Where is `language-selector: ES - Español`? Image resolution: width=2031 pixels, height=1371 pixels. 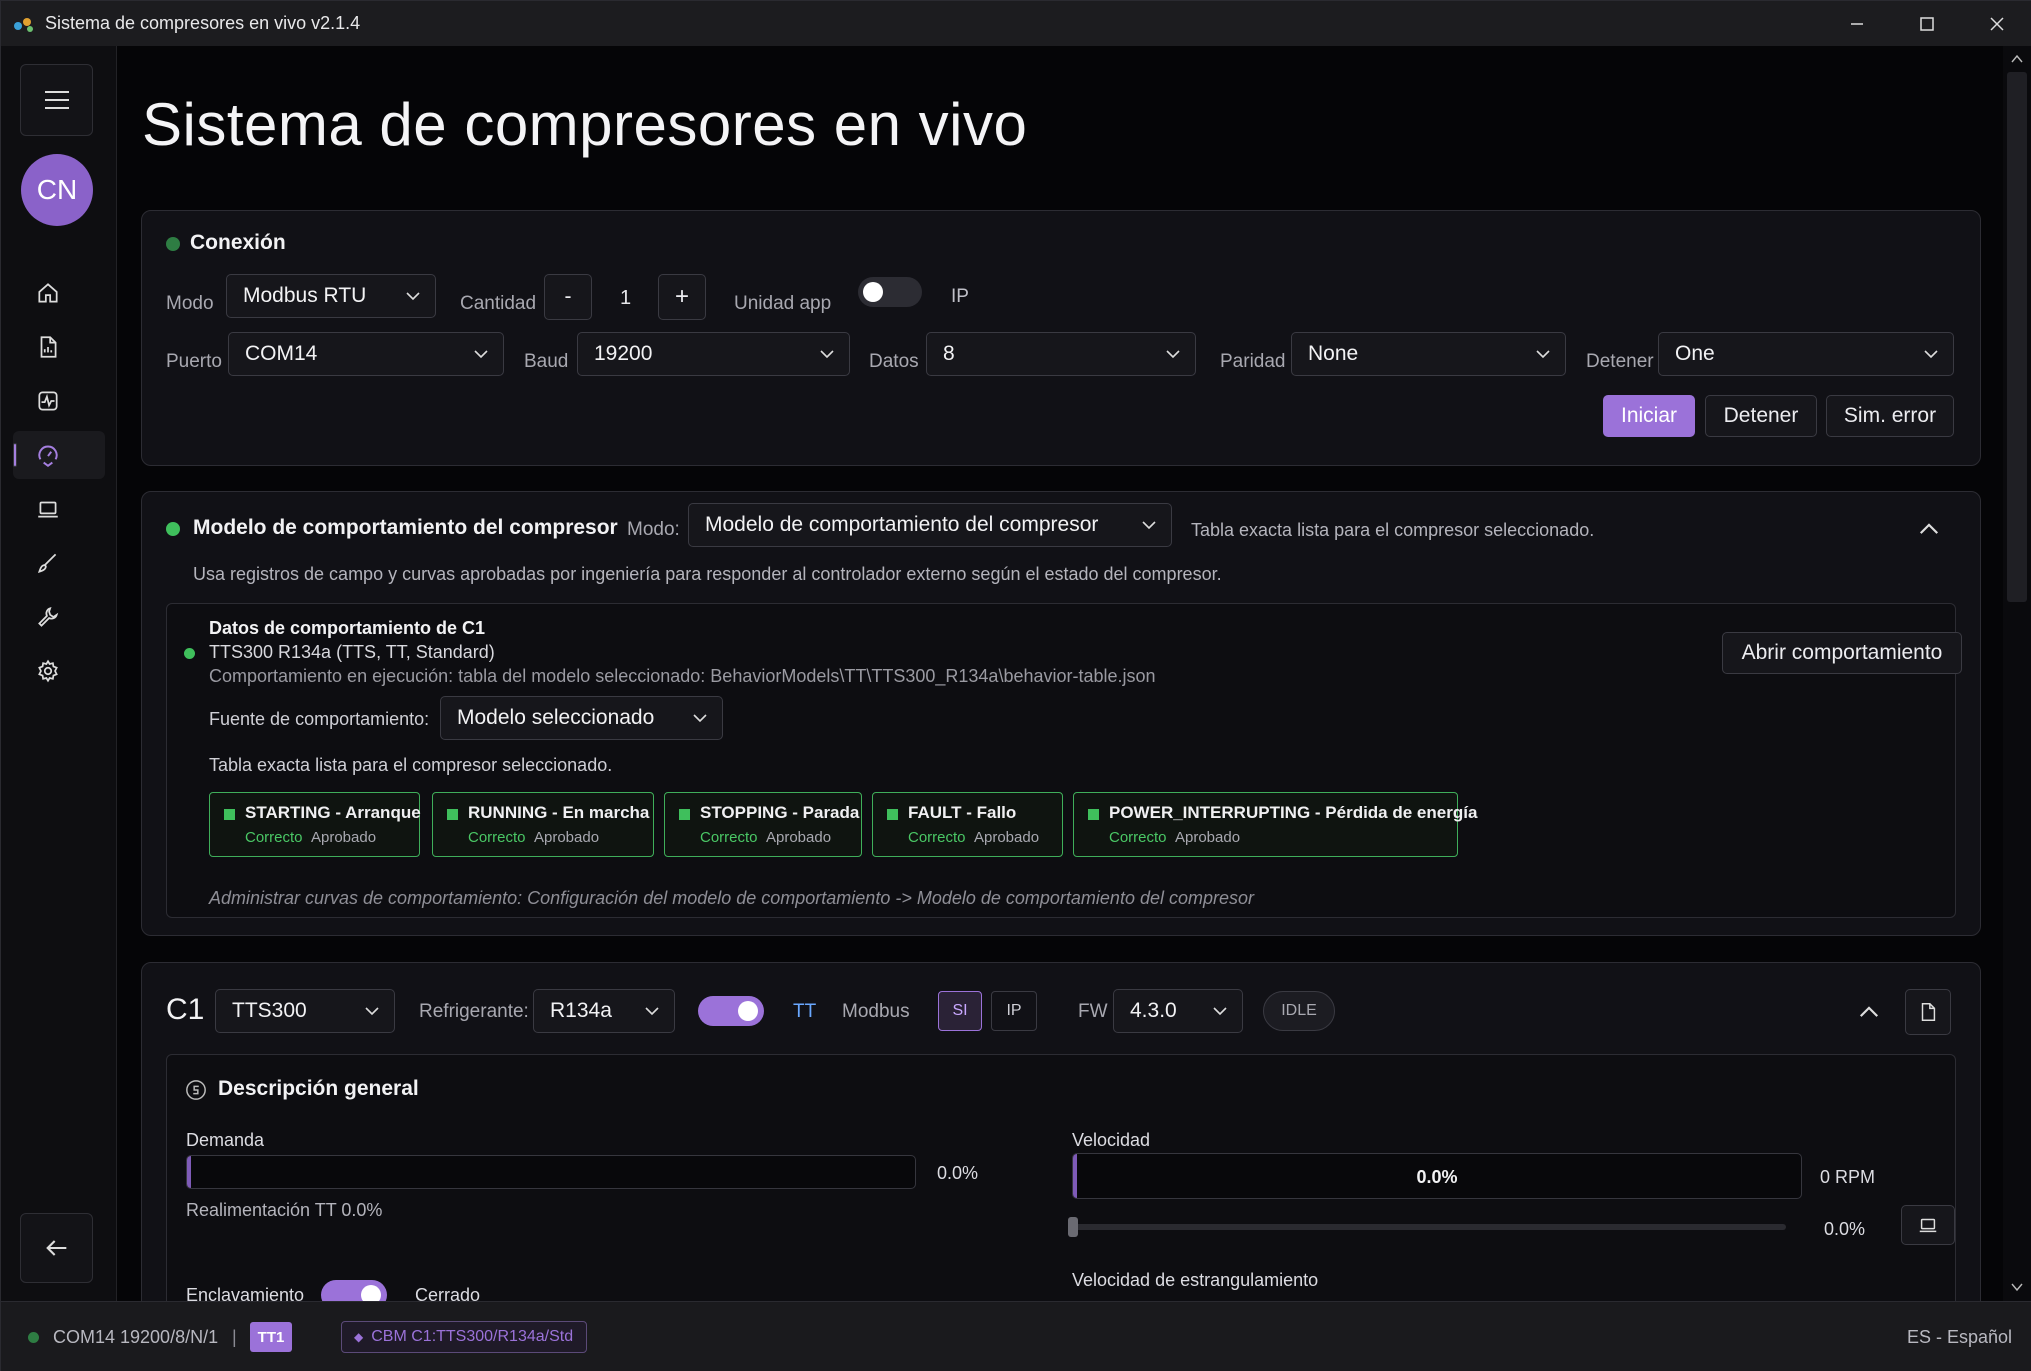
language-selector: ES - Español is located at coordinates (1959, 1337).